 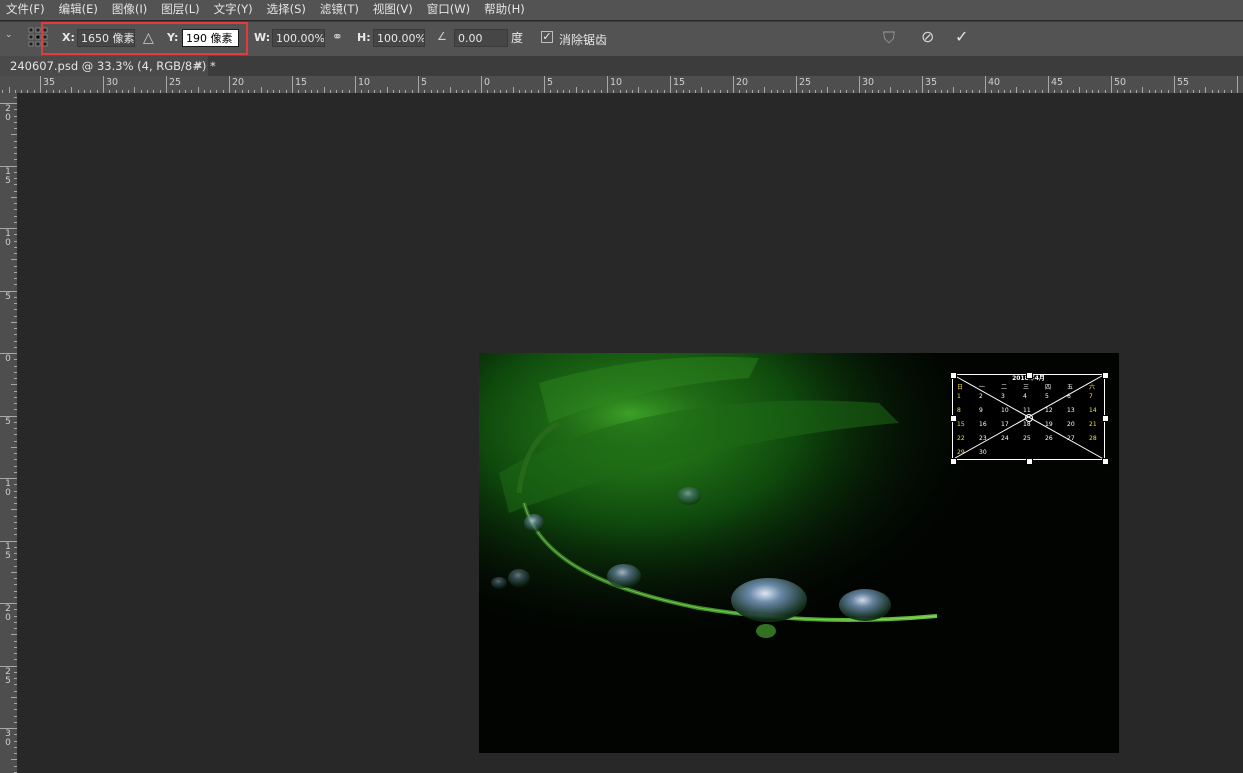 I want to click on transform-handle-bottom-center, so click(x=1029, y=461).